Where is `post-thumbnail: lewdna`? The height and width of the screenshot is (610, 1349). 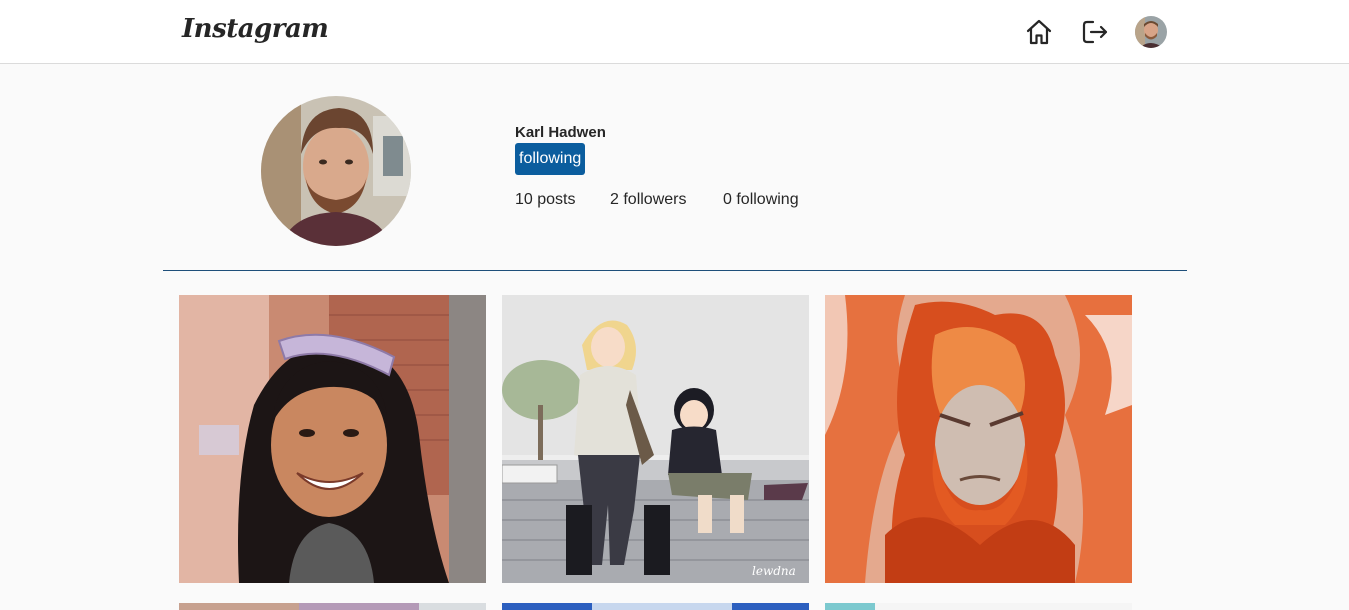
post-thumbnail: lewdna is located at coordinates (655, 439).